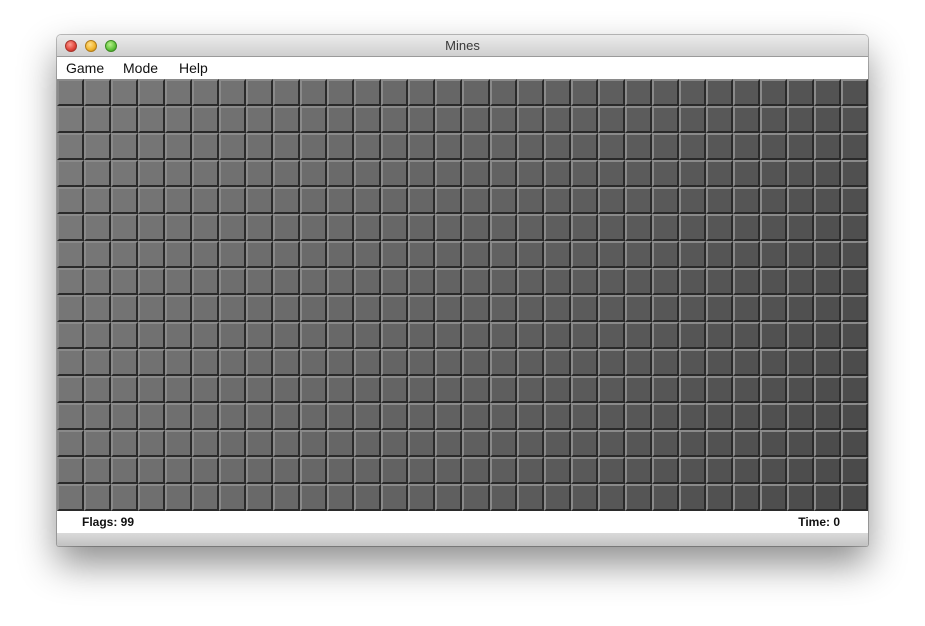 The height and width of the screenshot is (626, 925). What do you see at coordinates (140, 68) in the screenshot?
I see `menu-mode: Mode` at bounding box center [140, 68].